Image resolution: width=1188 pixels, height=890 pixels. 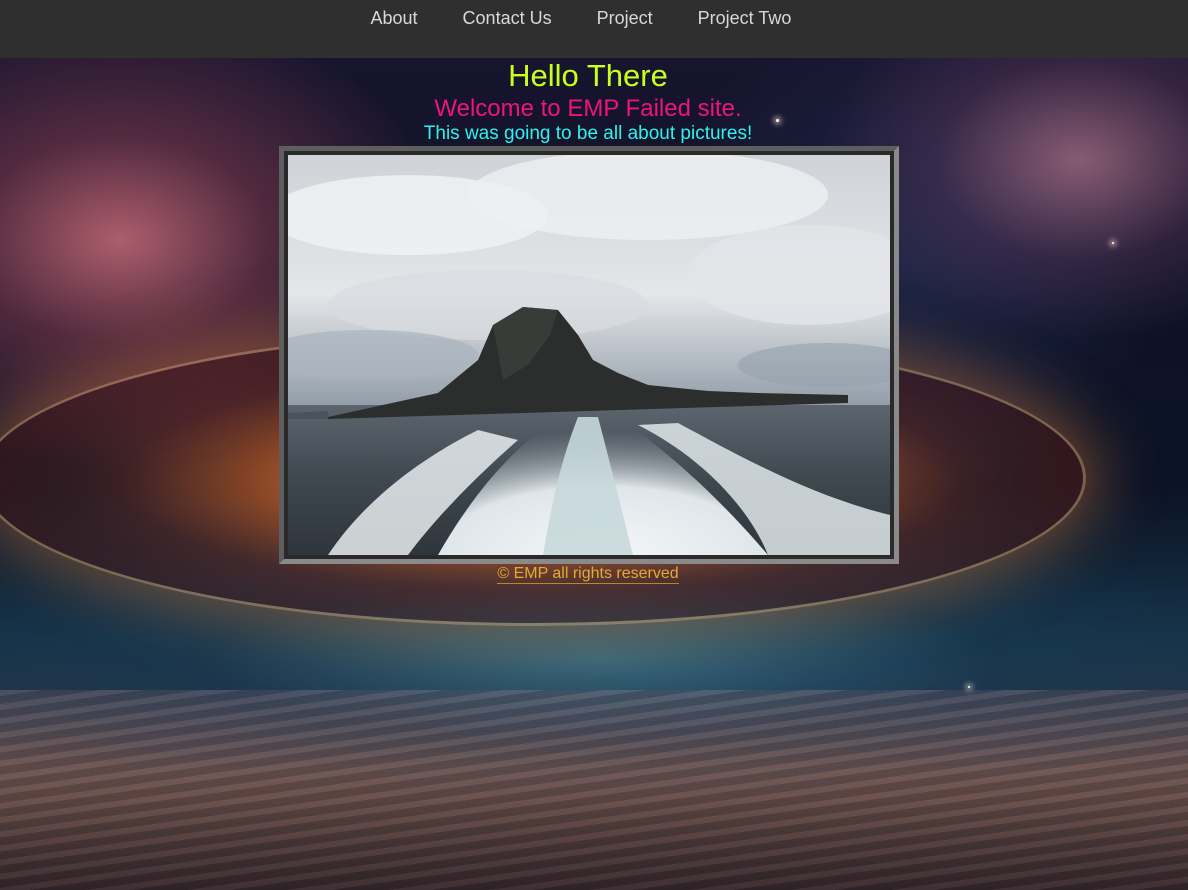 I want to click on nav-link-project-two: Project Two, so click(x=744, y=18).